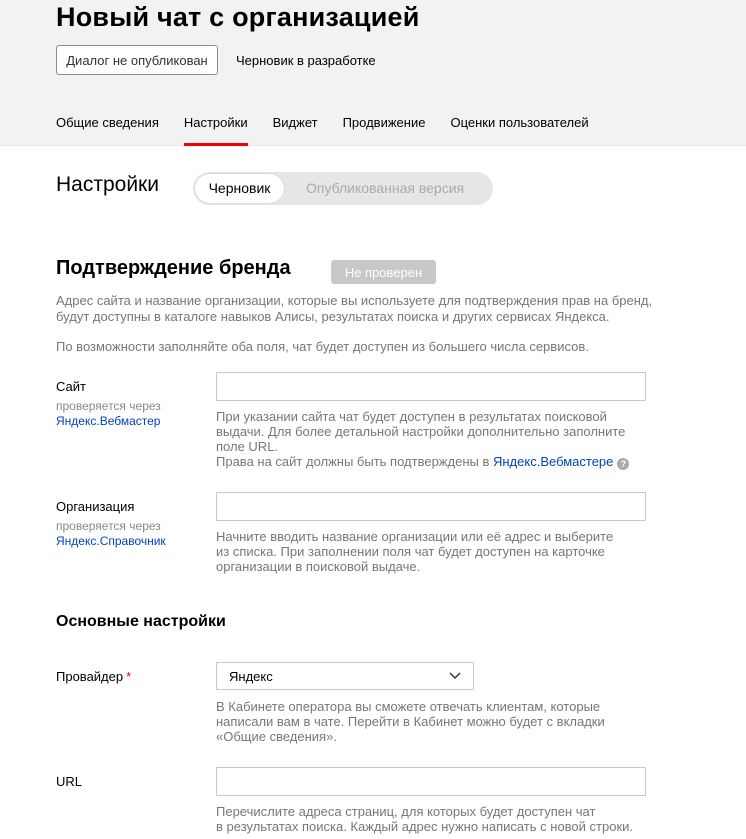 This screenshot has width=746, height=839. I want to click on organization-label: Организация, so click(95, 506).